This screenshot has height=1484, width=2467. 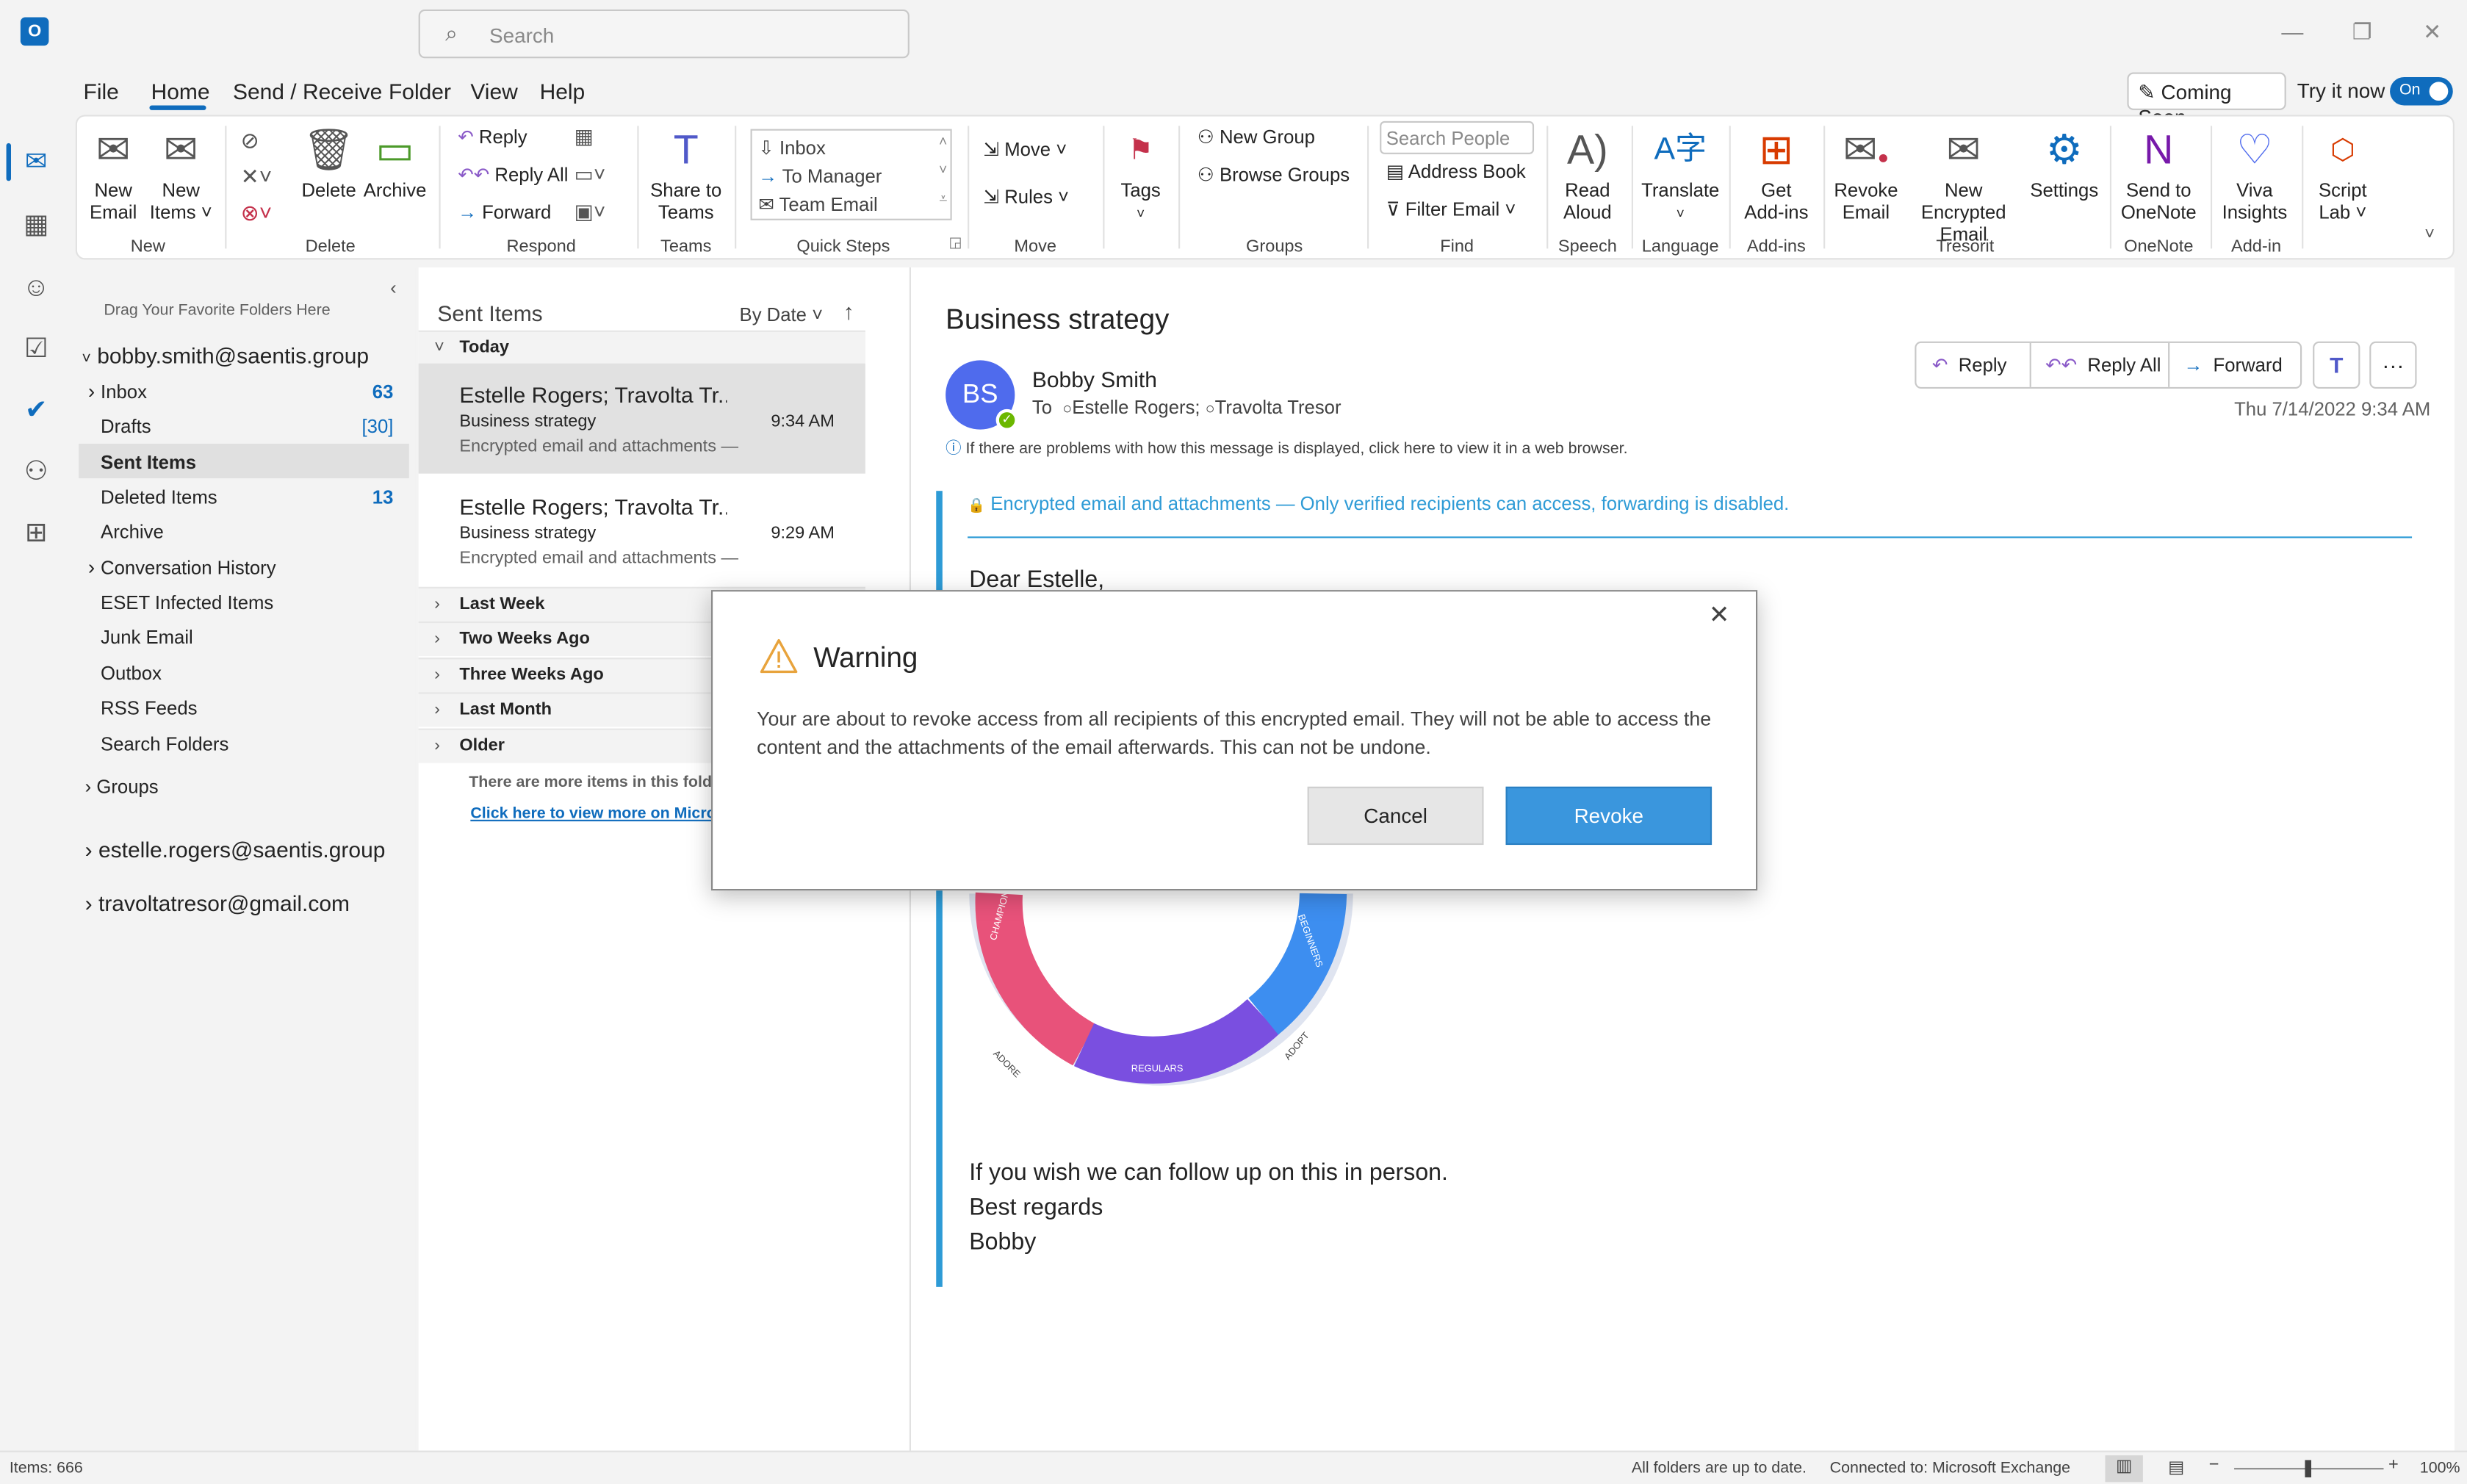 I want to click on teams-share-icon: T, so click(x=2336, y=365).